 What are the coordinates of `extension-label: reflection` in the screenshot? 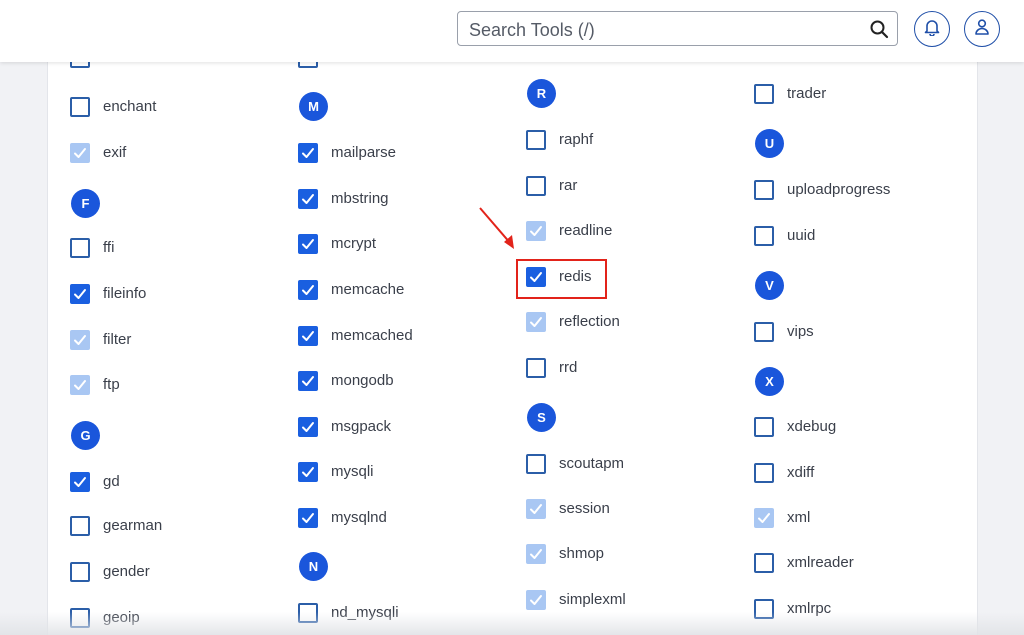 It's located at (589, 321).